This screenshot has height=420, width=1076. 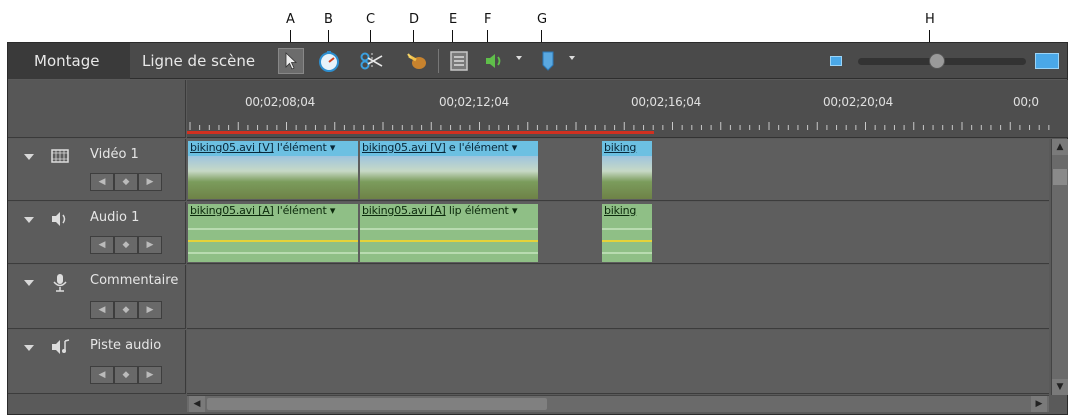 I want to click on callout-letter: G, so click(x=542, y=19).